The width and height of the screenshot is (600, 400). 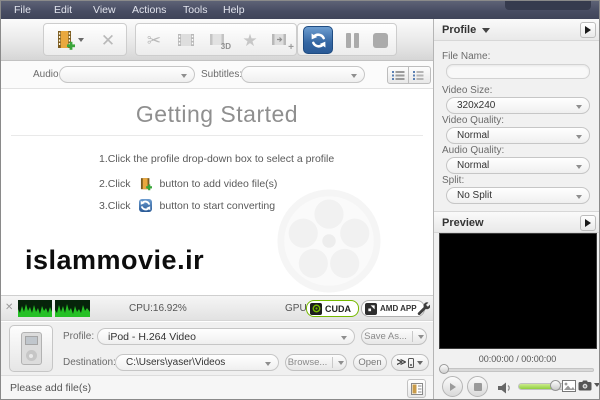 What do you see at coordinates (420, 75) in the screenshot?
I see `view-detail-button` at bounding box center [420, 75].